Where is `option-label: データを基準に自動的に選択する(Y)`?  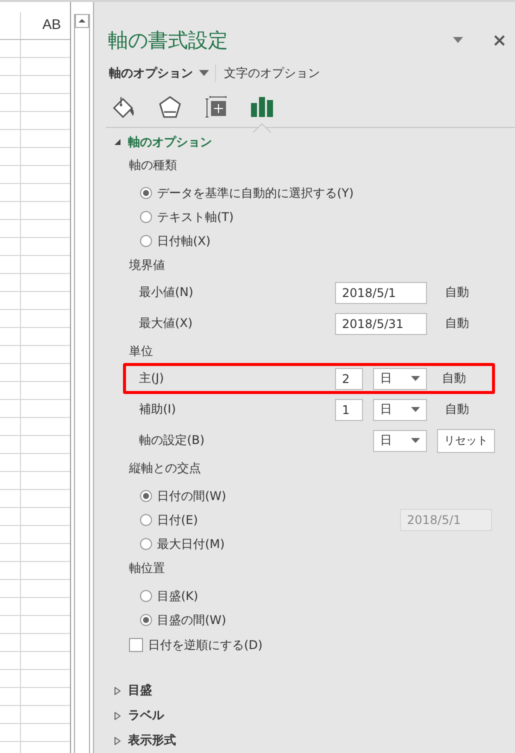 option-label: データを基準に自動的に選択する(Y) is located at coordinates (255, 193).